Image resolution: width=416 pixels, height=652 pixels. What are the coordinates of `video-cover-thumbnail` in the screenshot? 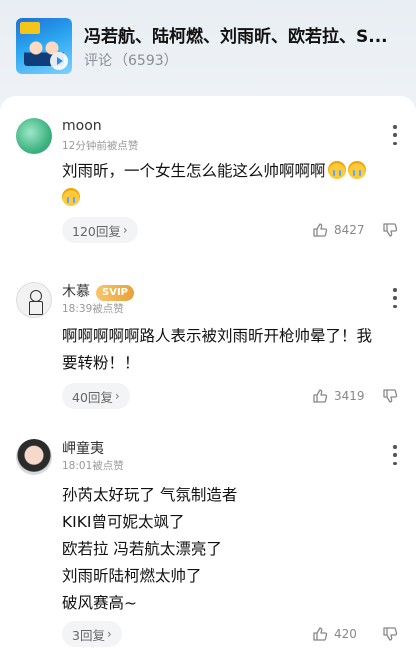 It's located at (44, 46).